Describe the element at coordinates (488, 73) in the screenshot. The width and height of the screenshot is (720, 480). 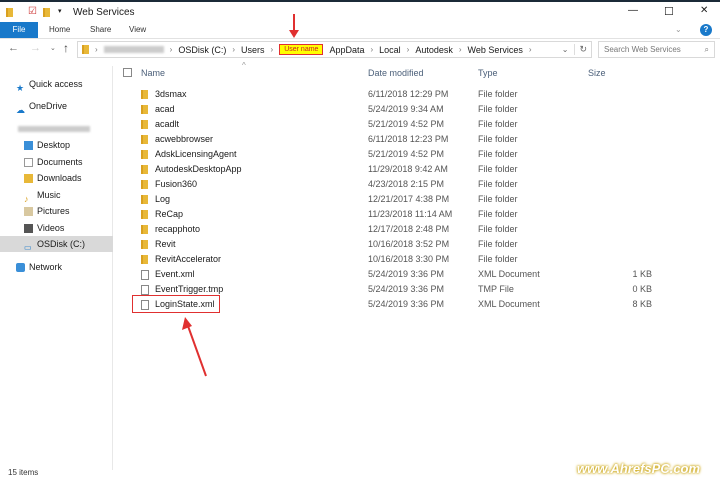
I see `column-header-type: Type` at that location.